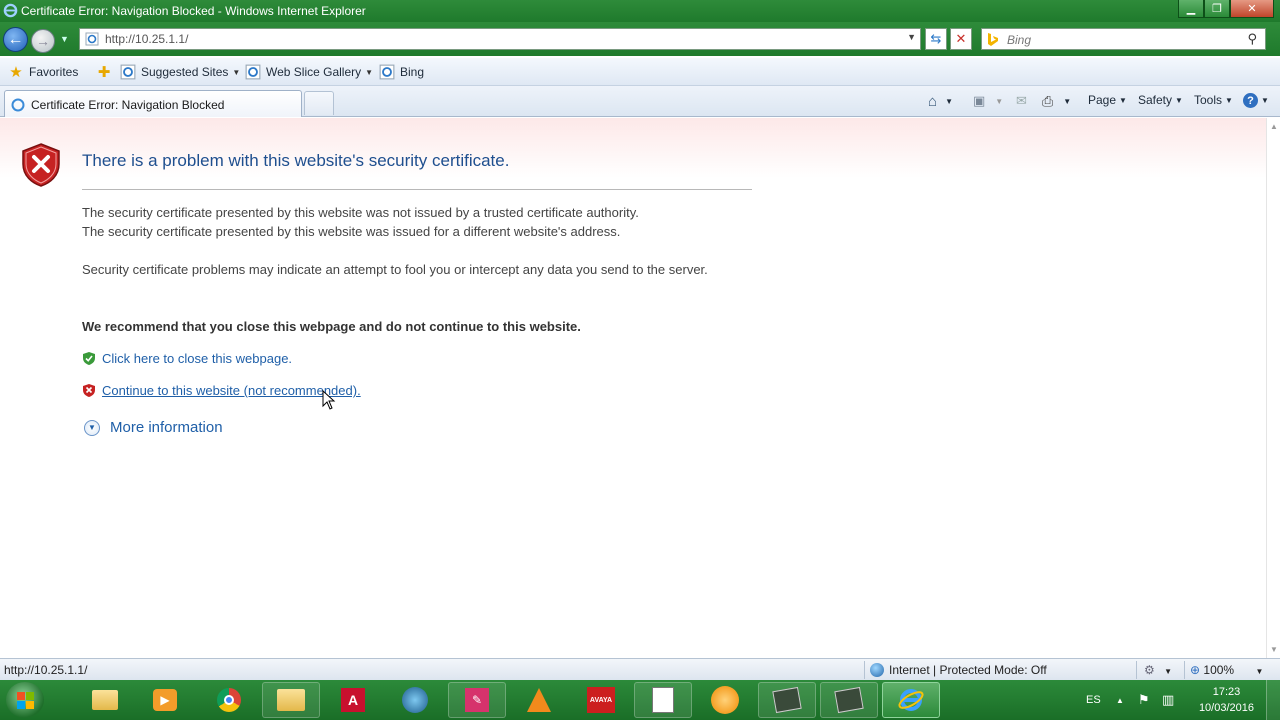  What do you see at coordinates (911, 37) in the screenshot?
I see `address-dropdown-icon: ▼` at bounding box center [911, 37].